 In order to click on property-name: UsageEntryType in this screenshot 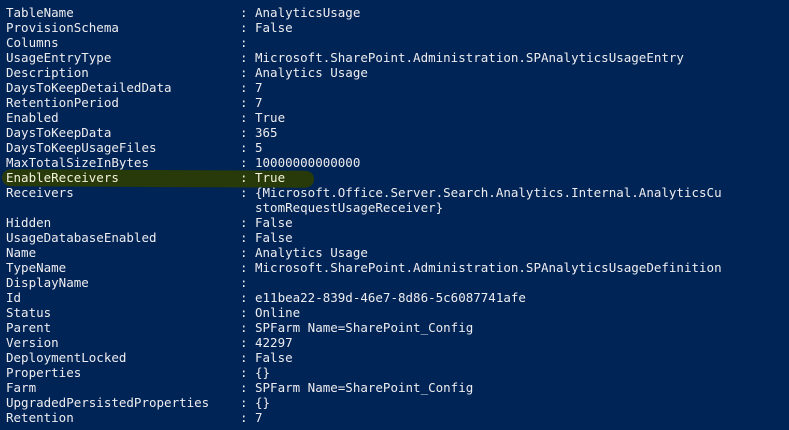, I will do `click(59, 57)`.